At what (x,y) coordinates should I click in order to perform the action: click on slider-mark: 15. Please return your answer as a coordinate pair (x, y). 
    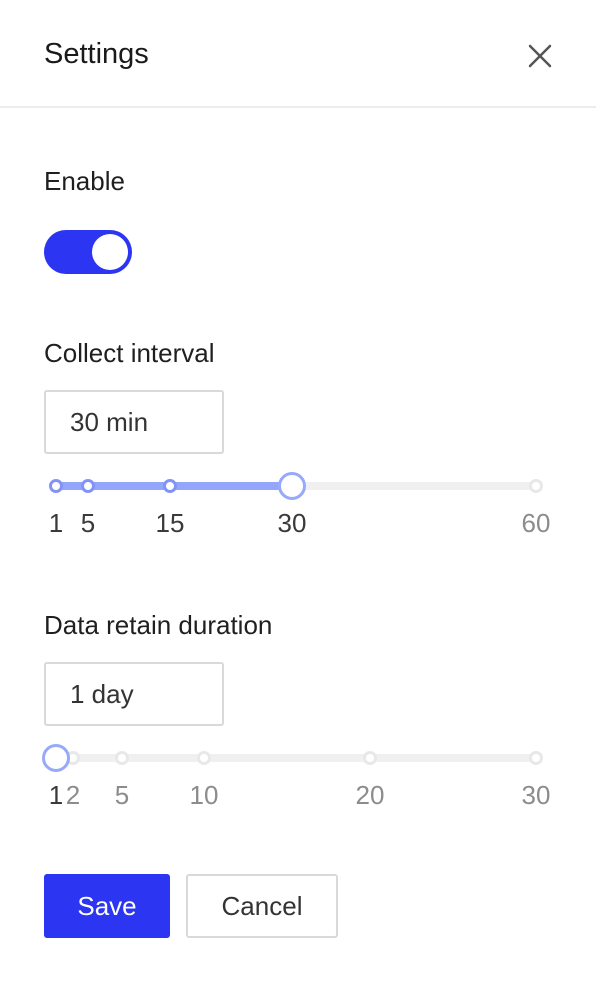
    Looking at the image, I should click on (170, 523).